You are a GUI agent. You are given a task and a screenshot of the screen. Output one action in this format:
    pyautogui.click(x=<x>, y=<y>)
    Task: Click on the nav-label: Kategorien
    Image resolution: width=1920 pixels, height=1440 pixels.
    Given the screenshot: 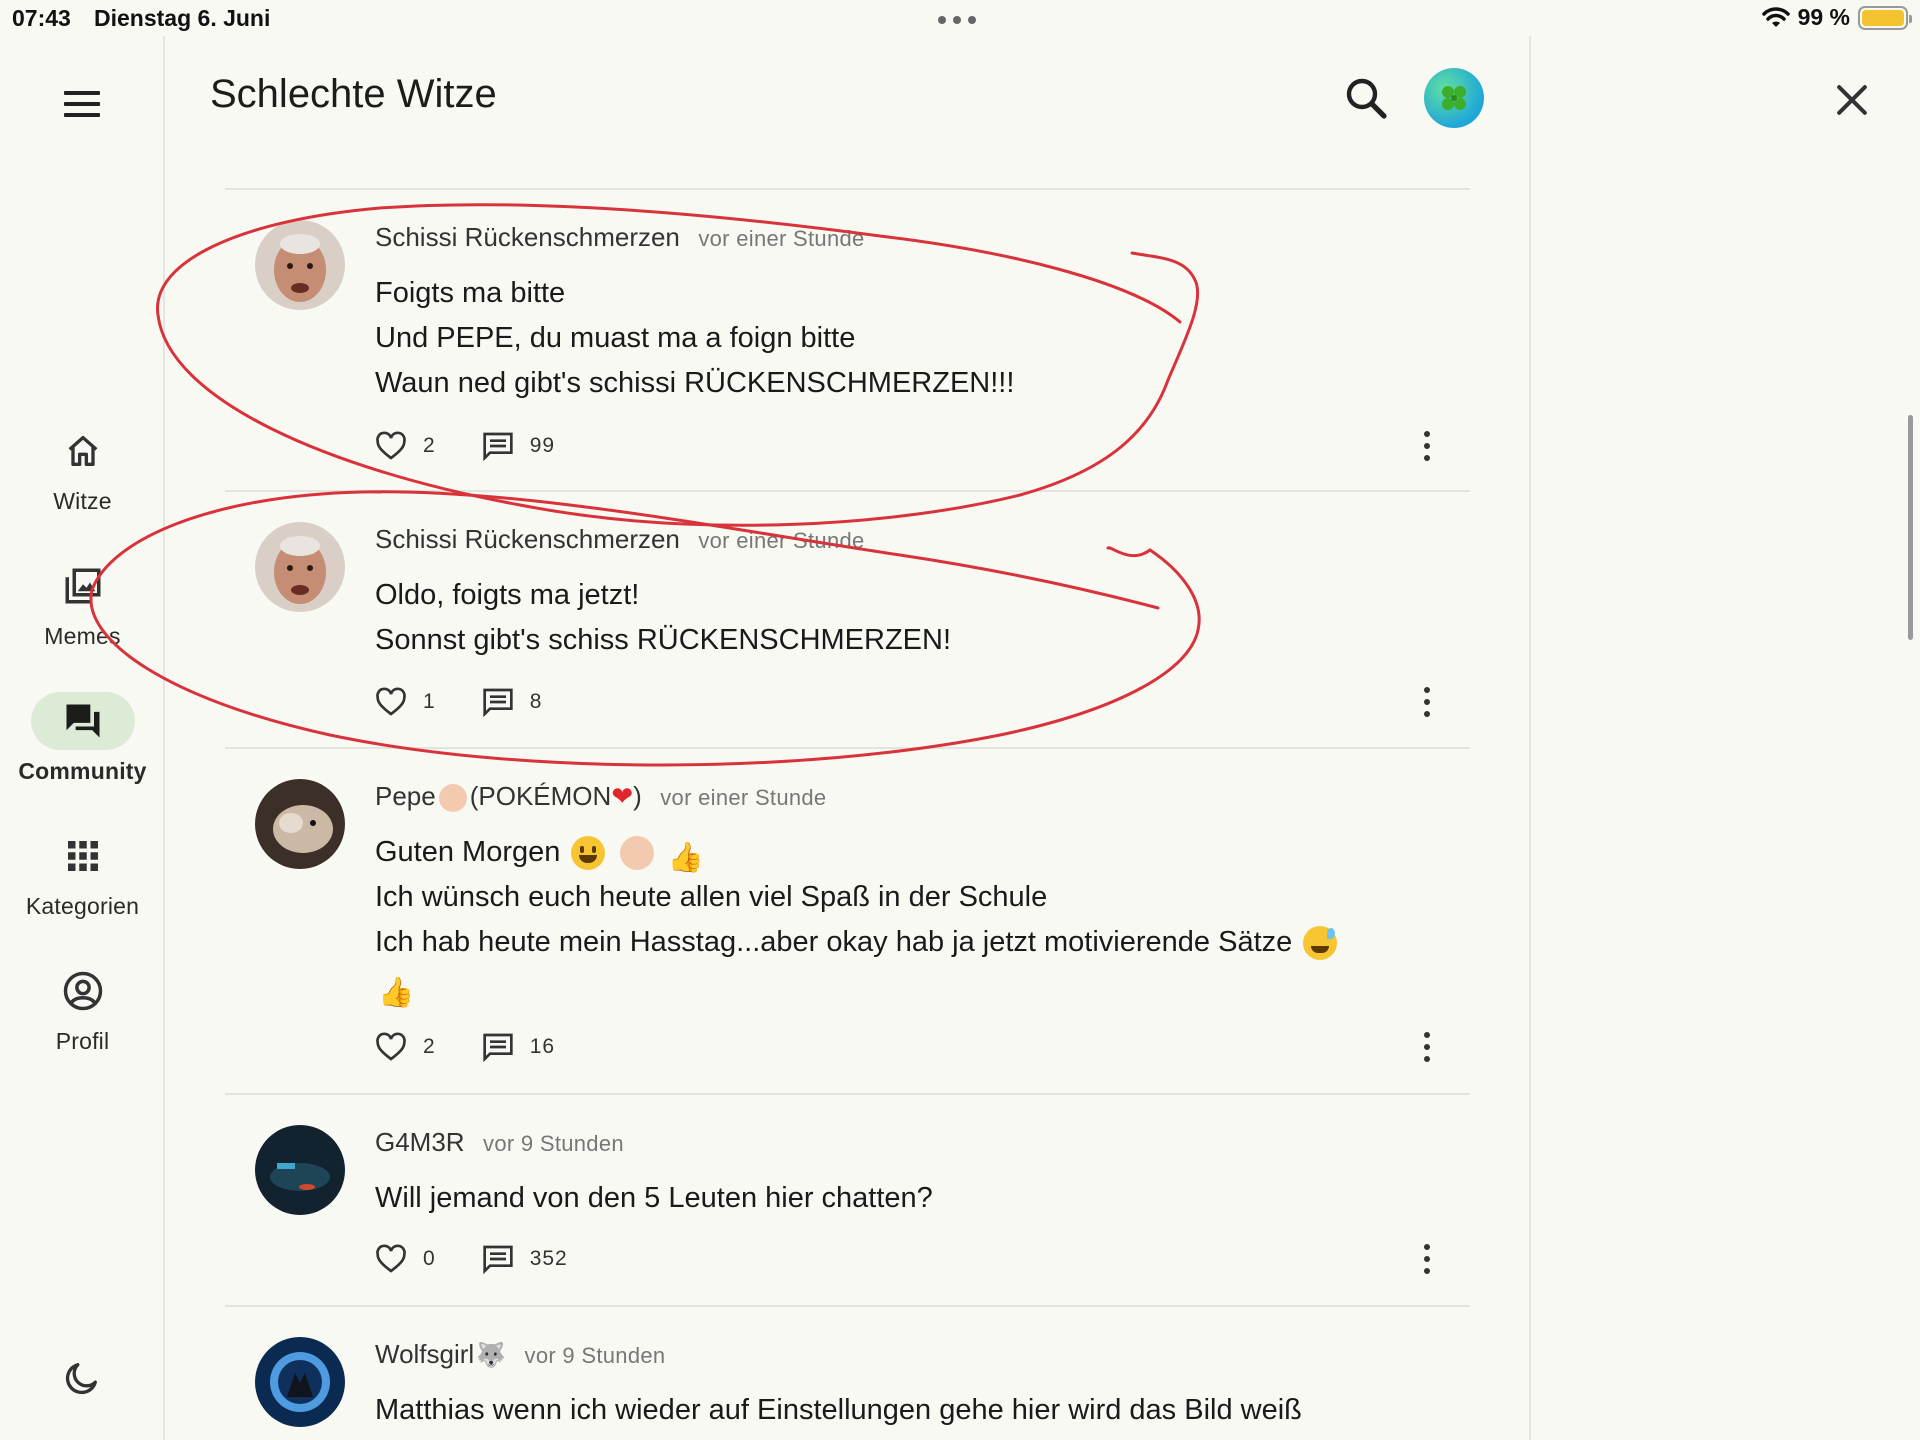 What is the action you would take?
    pyautogui.click(x=82, y=906)
    